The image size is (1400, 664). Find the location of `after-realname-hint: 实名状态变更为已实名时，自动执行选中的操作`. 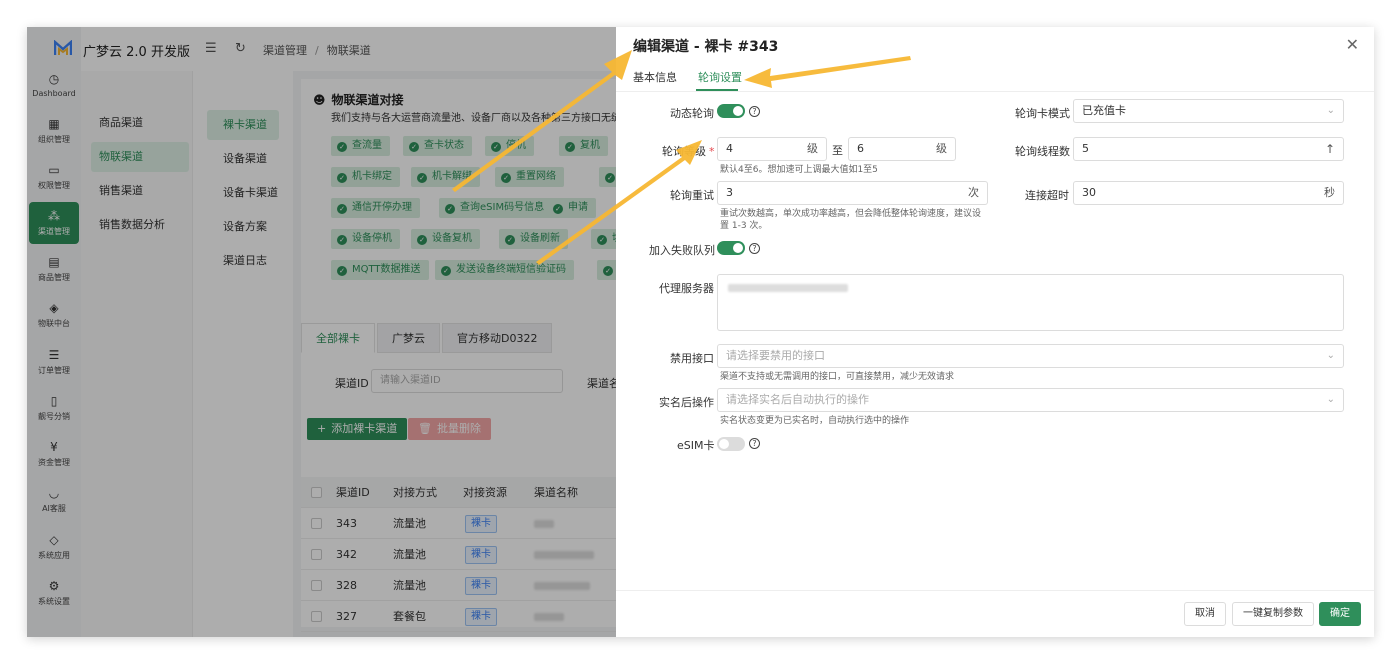

after-realname-hint: 实名状态变更为已实名时，自动执行选中的操作 is located at coordinates (815, 421).